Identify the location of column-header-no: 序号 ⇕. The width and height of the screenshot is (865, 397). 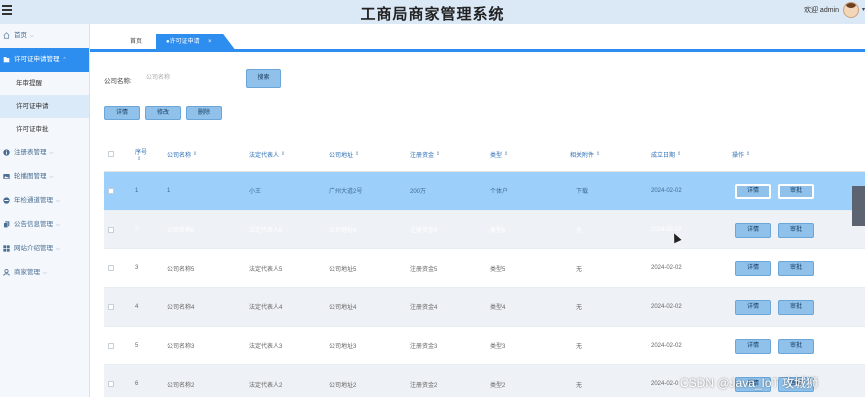
(141, 154).